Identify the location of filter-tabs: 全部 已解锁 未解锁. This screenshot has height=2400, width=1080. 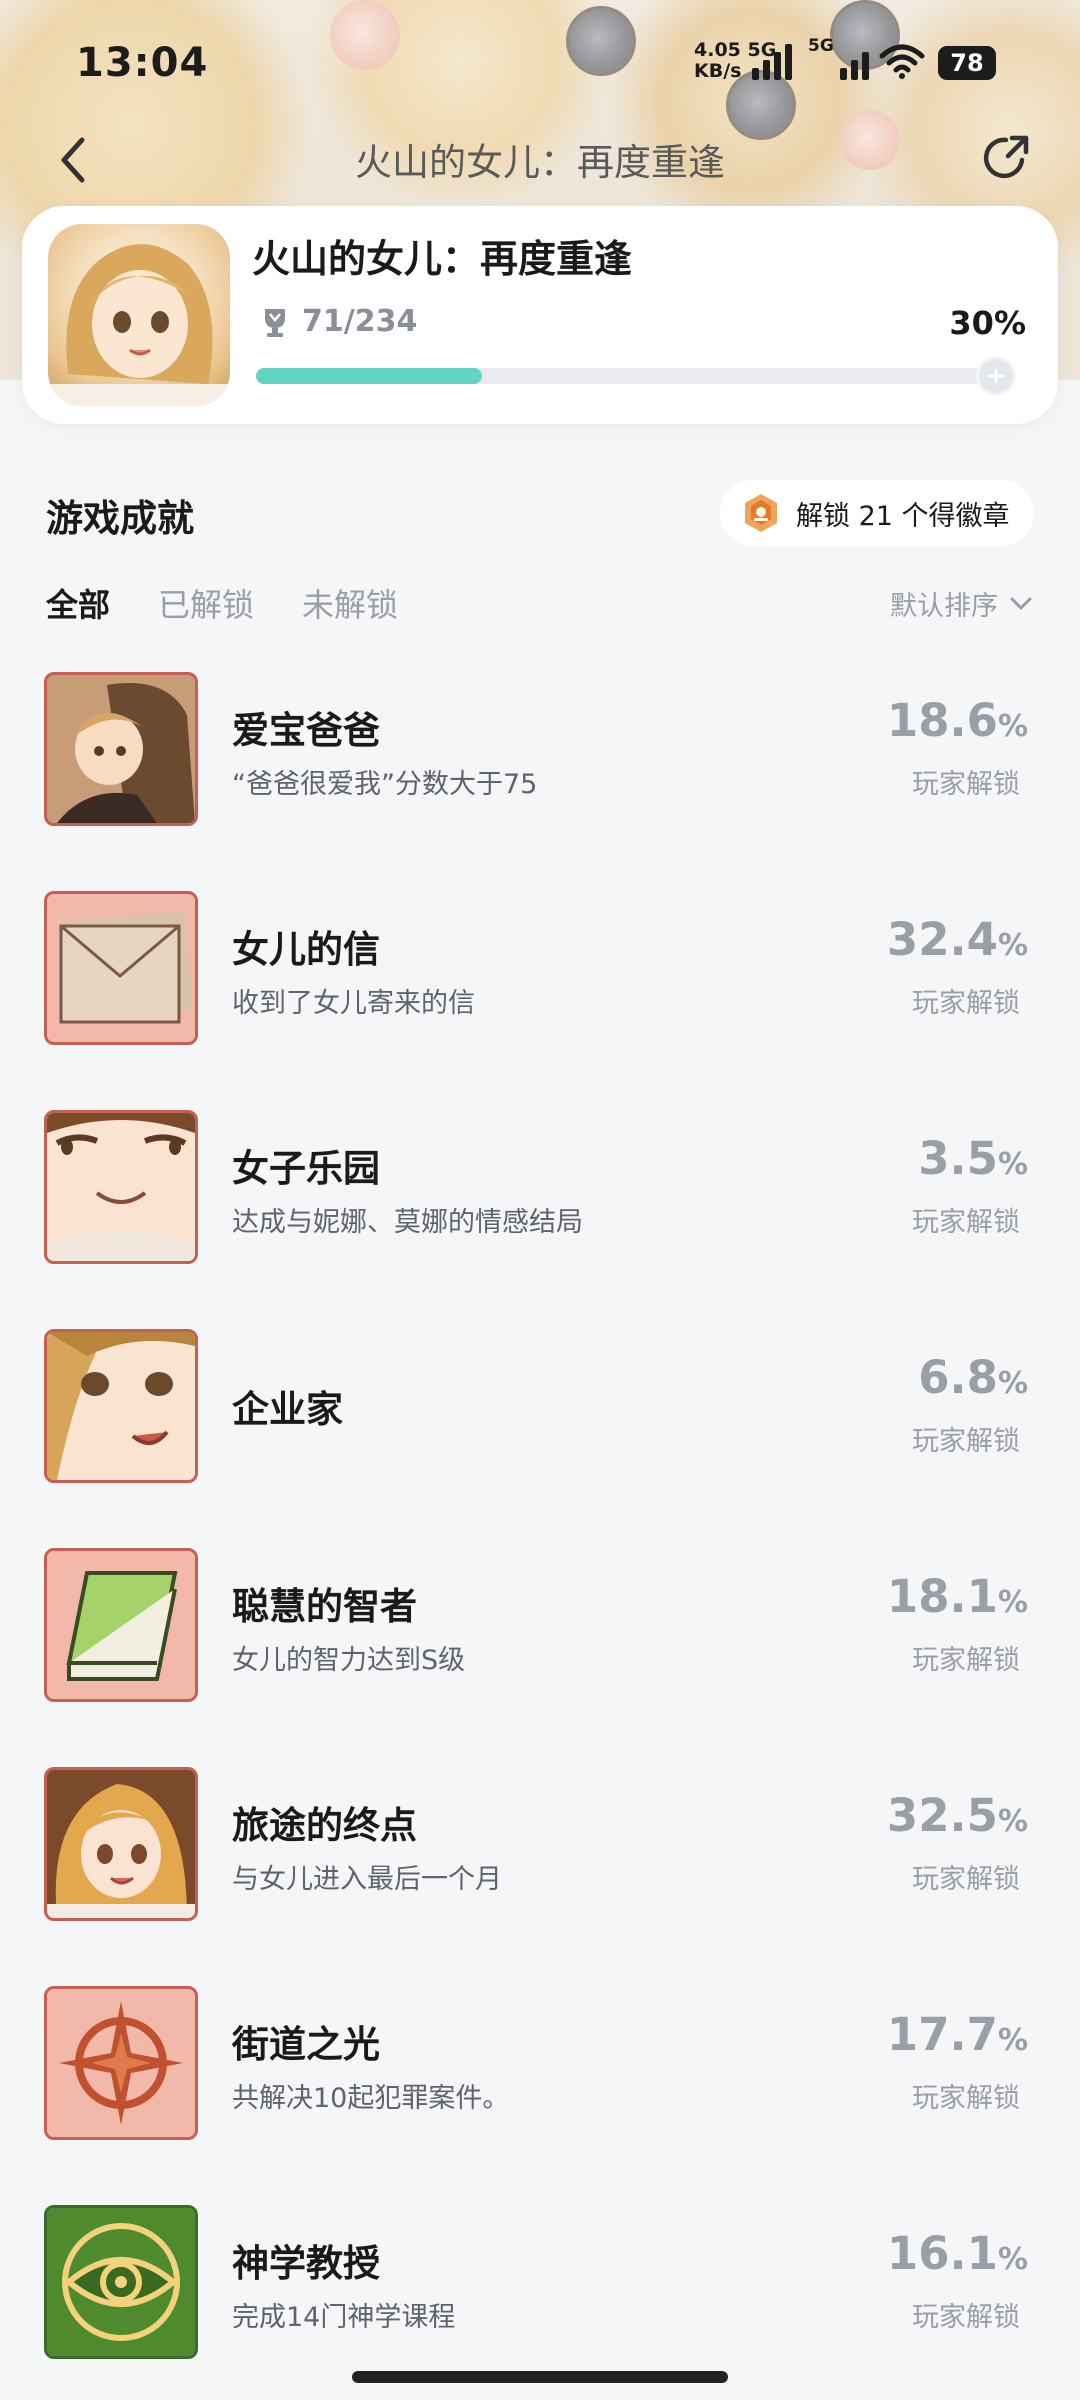
(222, 603).